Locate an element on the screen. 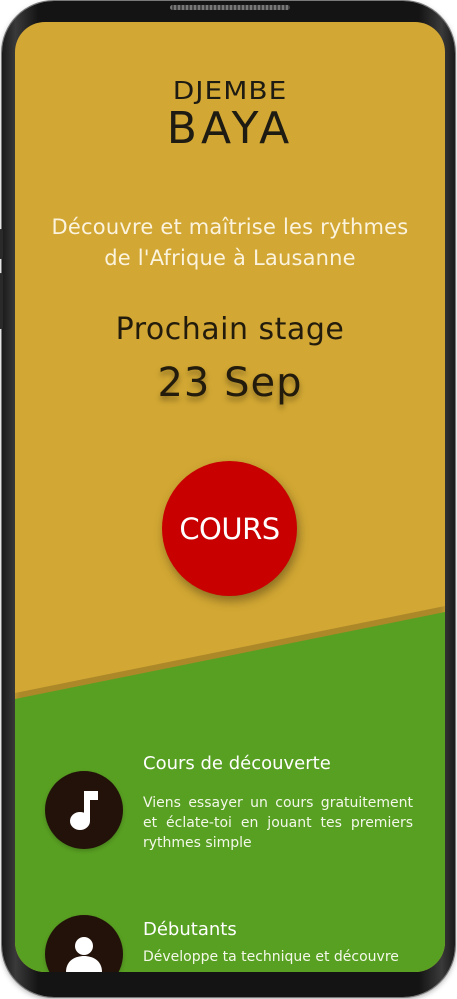 Image resolution: width=457 pixels, height=999 pixels. earpiece-speaker is located at coordinates (230, 7).